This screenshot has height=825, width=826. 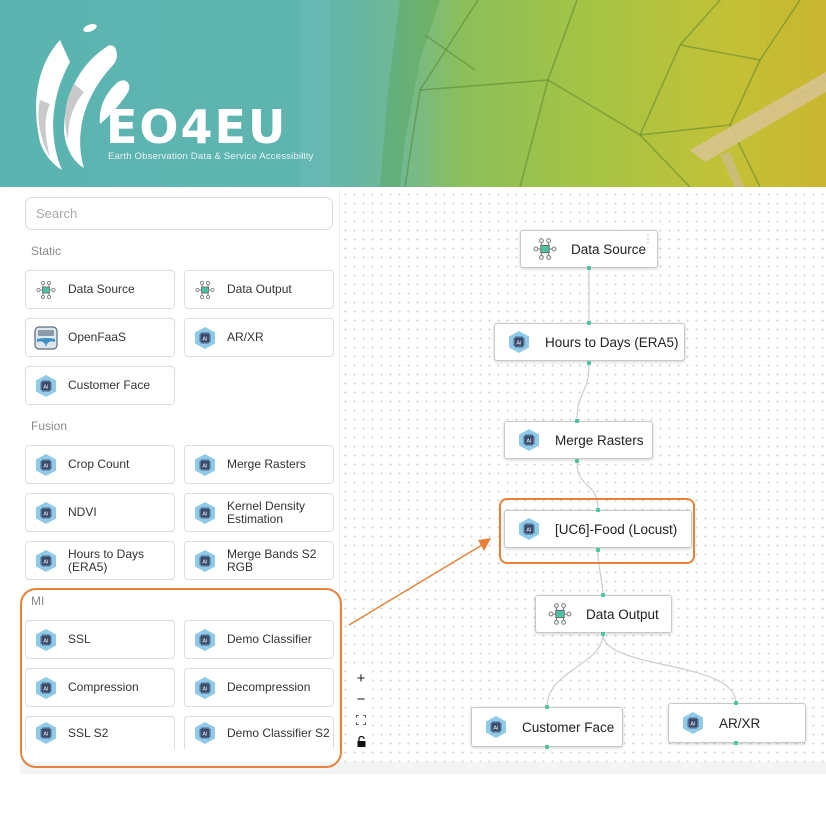 What do you see at coordinates (46, 337) in the screenshot?
I see `openfaas-whale-icon` at bounding box center [46, 337].